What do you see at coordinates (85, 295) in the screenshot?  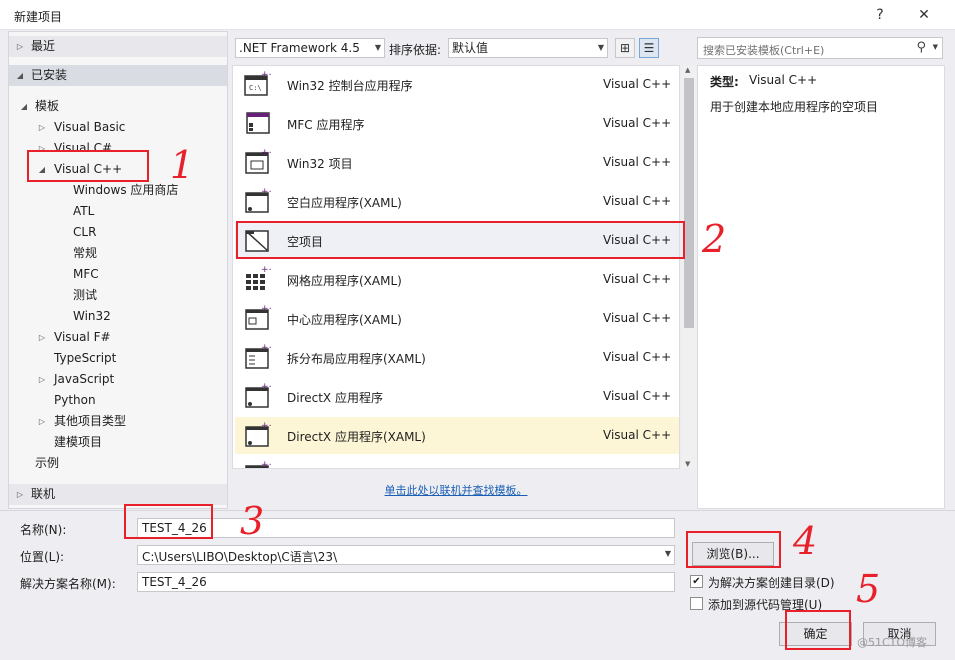 I see `tree-item-test: 测试` at bounding box center [85, 295].